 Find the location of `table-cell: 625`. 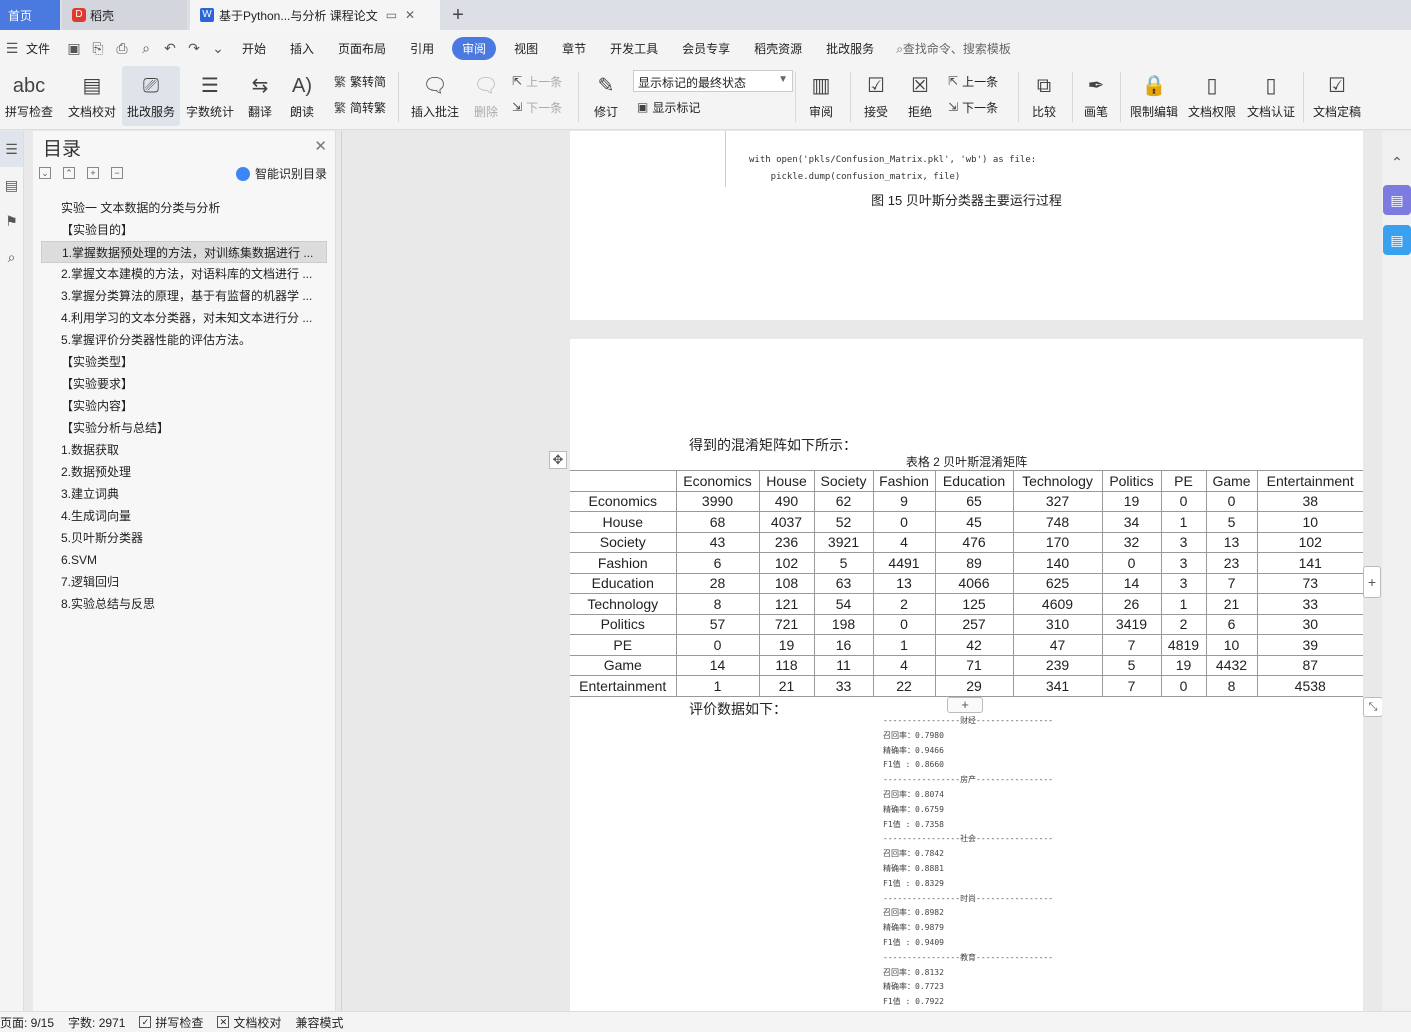

table-cell: 625 is located at coordinates (1057, 583).